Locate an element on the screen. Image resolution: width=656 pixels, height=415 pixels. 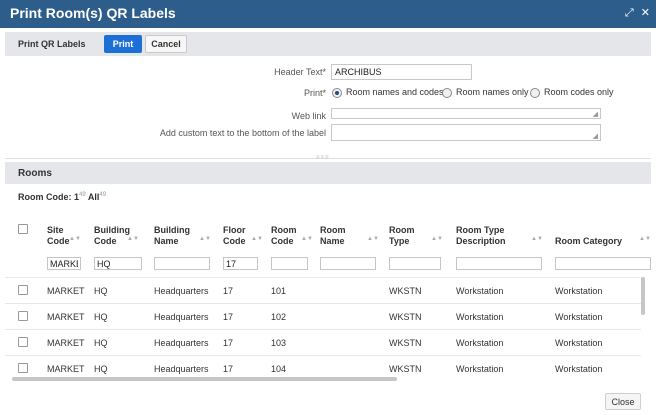
vertical-scrollbar is located at coordinates (643, 296).